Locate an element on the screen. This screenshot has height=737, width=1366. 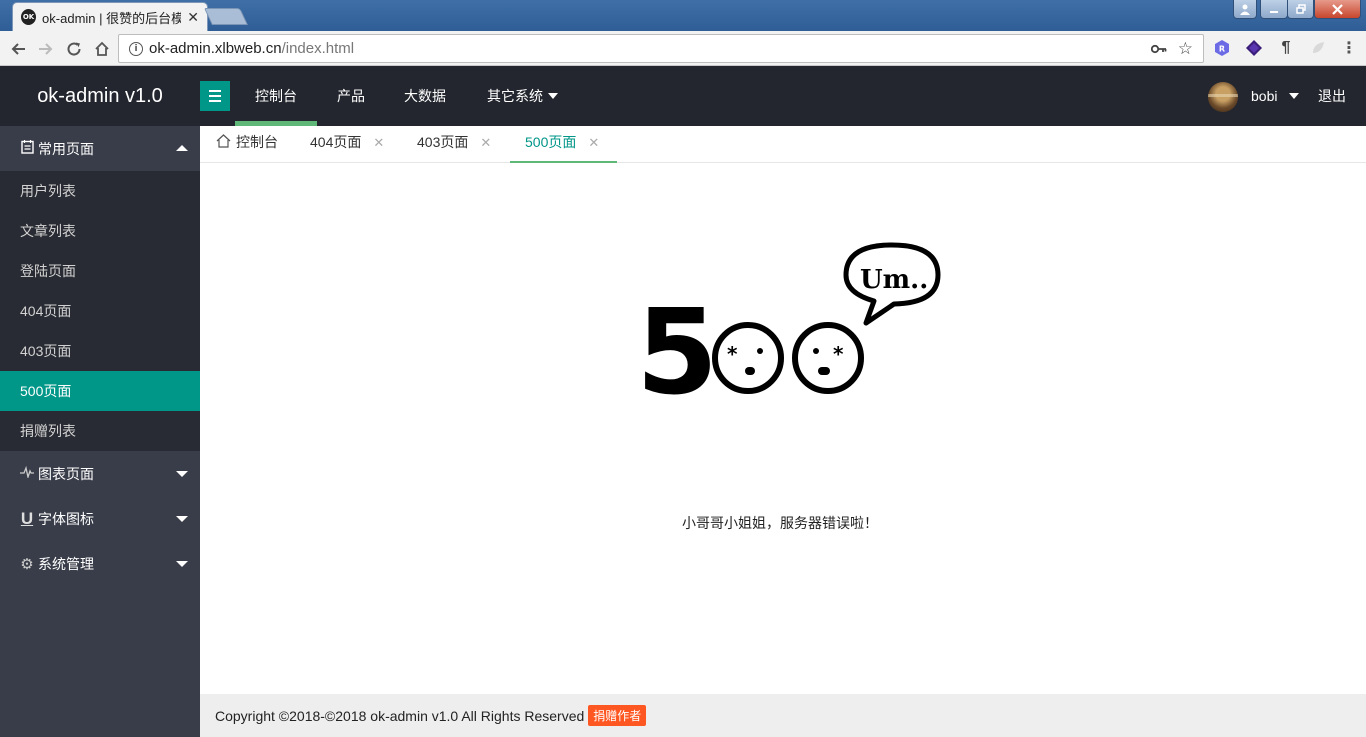
site-info-icon: i is located at coordinates (136, 48).